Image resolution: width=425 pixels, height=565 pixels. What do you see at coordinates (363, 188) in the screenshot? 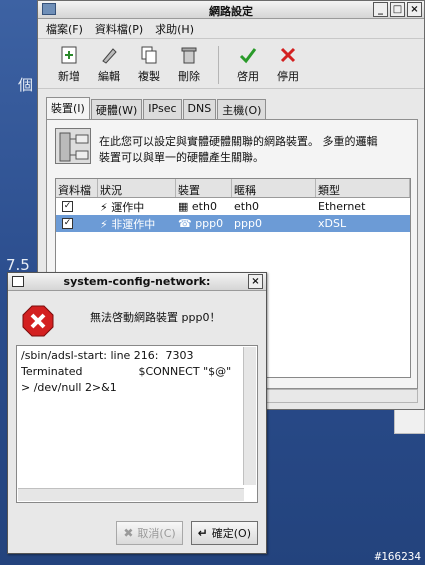
I see `column-type: 類型` at bounding box center [363, 188].